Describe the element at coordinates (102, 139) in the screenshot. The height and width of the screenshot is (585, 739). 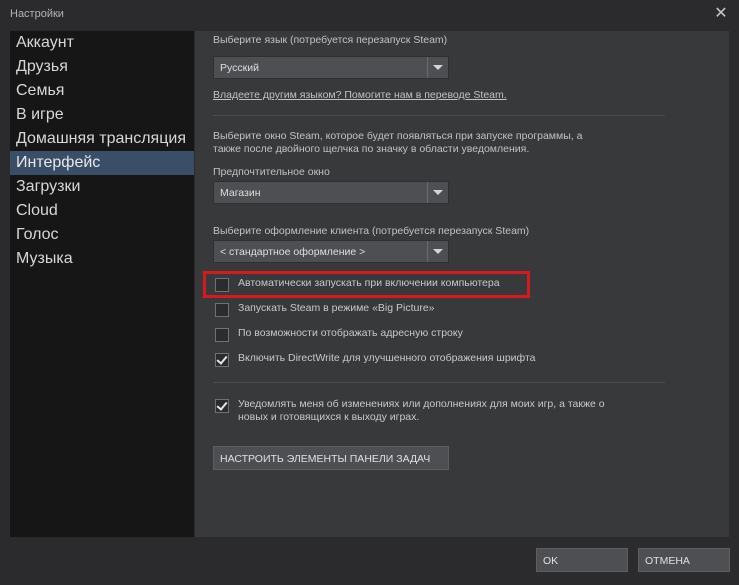
I see `sidebar-item-home-streaming: Домашняя трансляция` at that location.